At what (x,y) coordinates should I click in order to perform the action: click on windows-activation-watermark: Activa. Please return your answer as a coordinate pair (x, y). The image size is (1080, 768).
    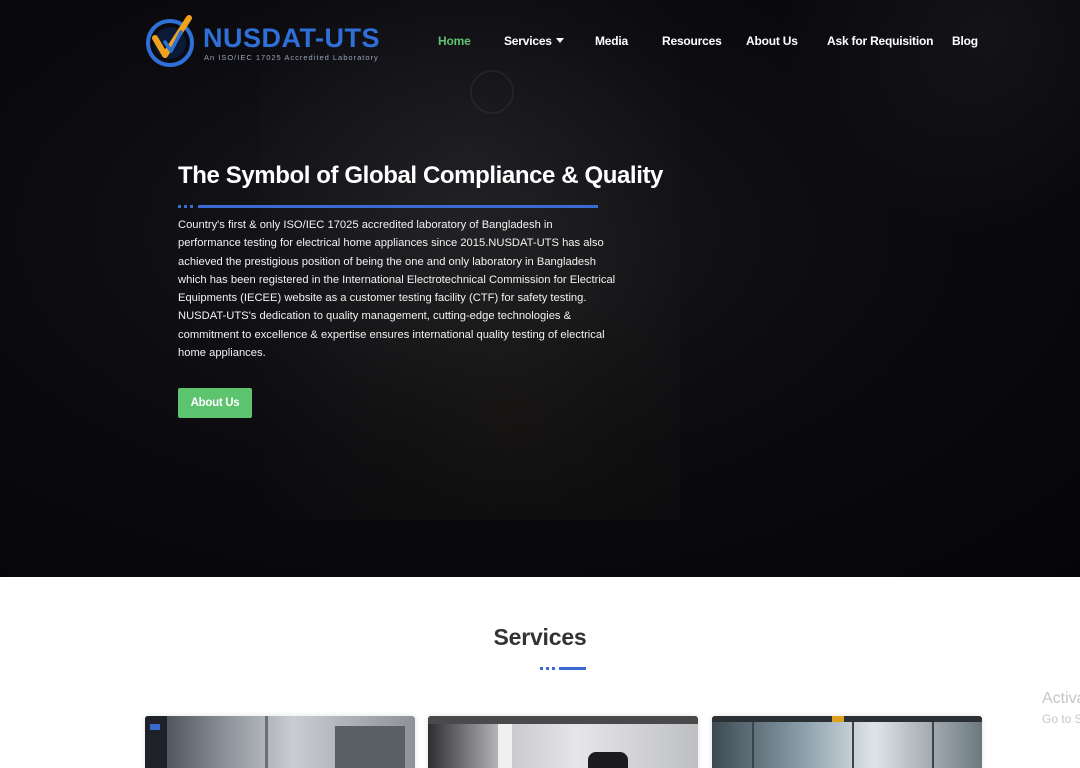
    Looking at the image, I should click on (1061, 698).